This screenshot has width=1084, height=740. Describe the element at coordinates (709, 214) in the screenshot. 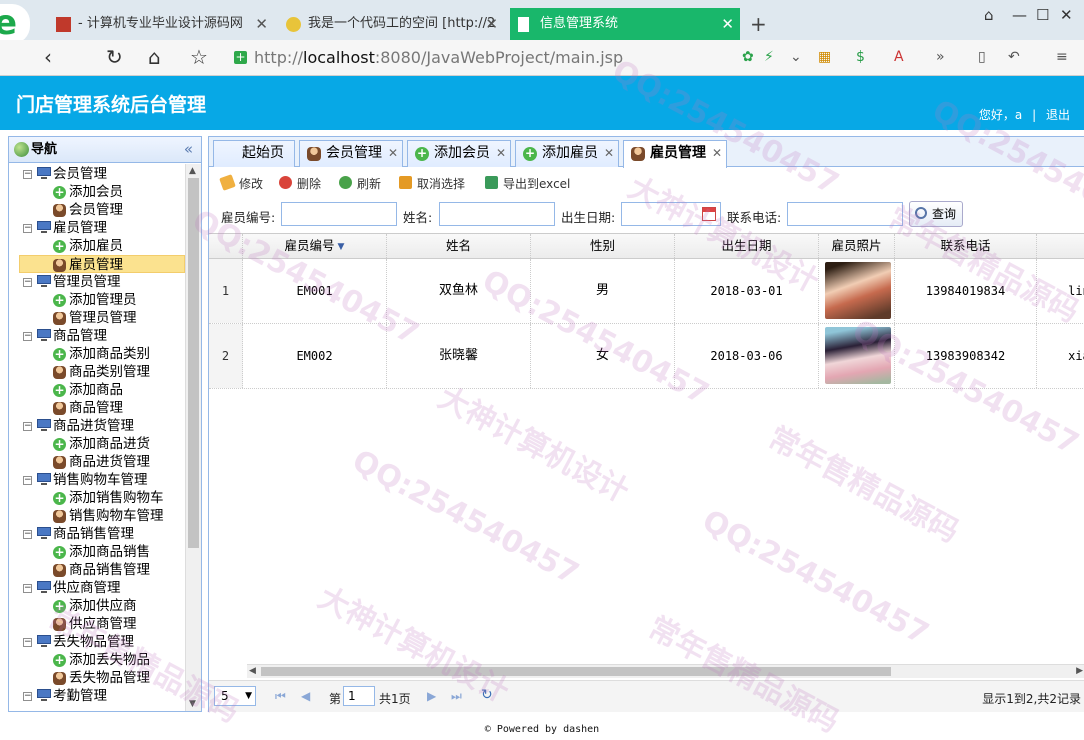

I see `calendar-icon` at that location.